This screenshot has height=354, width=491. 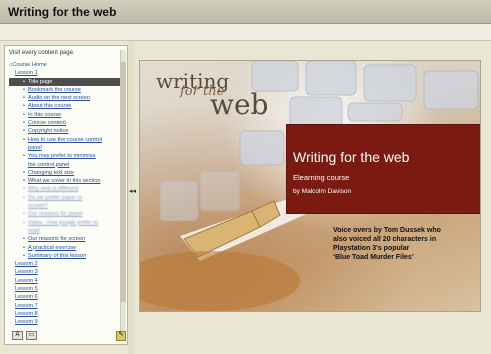 I want to click on lesson-1-item-label: Summary of this lesson, so click(x=57, y=255).